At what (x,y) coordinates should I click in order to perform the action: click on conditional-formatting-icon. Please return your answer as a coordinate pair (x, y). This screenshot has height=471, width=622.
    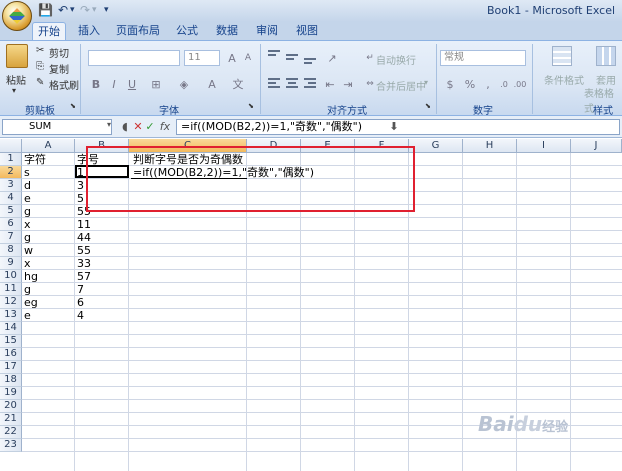
    Looking at the image, I should click on (562, 56).